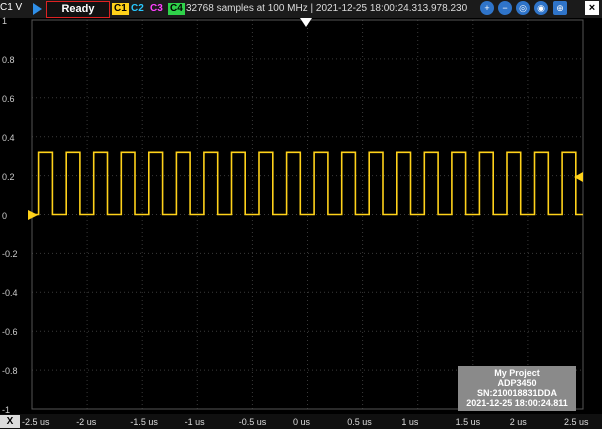  What do you see at coordinates (10, 293) in the screenshot?
I see `y-tick-label: -0.4` at bounding box center [10, 293].